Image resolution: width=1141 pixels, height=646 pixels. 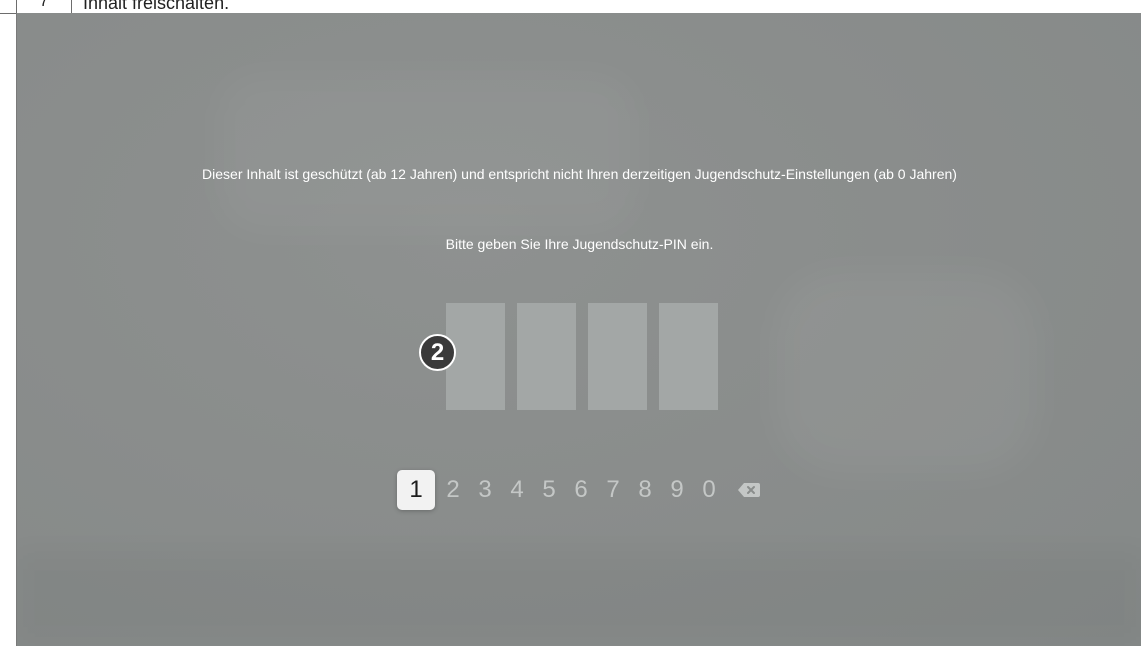 I want to click on backspace-icon, so click(x=749, y=490).